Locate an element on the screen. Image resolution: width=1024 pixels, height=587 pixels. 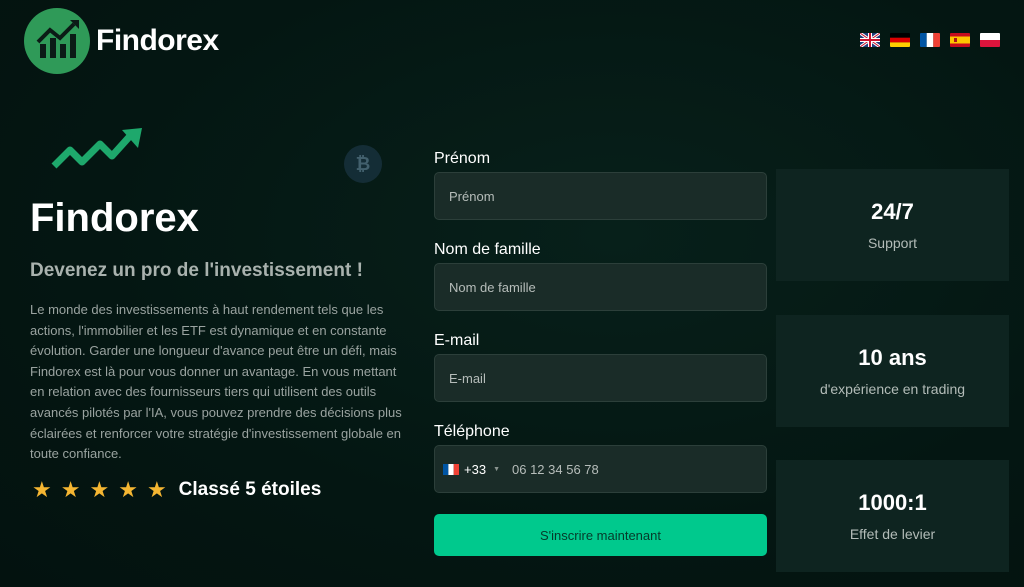
phone-label: Téléphone is located at coordinates (472, 431).